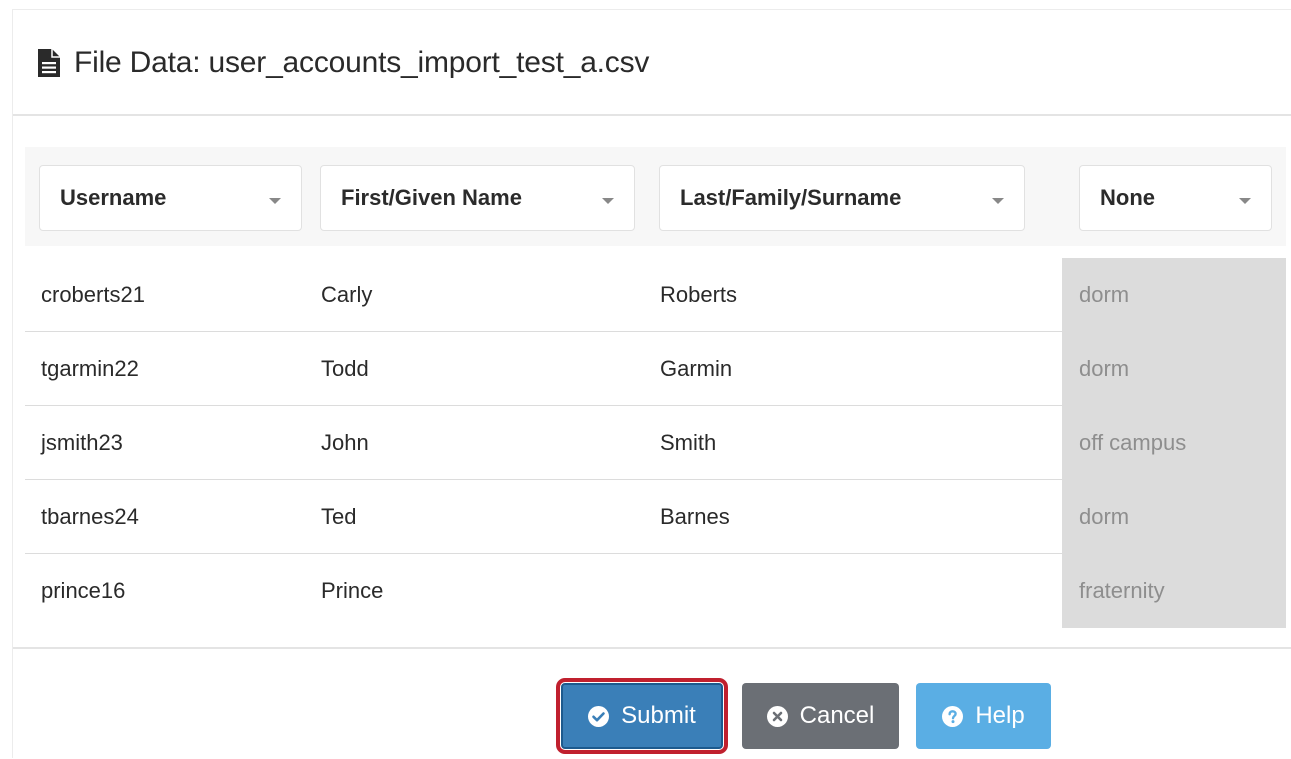  What do you see at coordinates (345, 368) in the screenshot?
I see `cell-first-name: Todd` at bounding box center [345, 368].